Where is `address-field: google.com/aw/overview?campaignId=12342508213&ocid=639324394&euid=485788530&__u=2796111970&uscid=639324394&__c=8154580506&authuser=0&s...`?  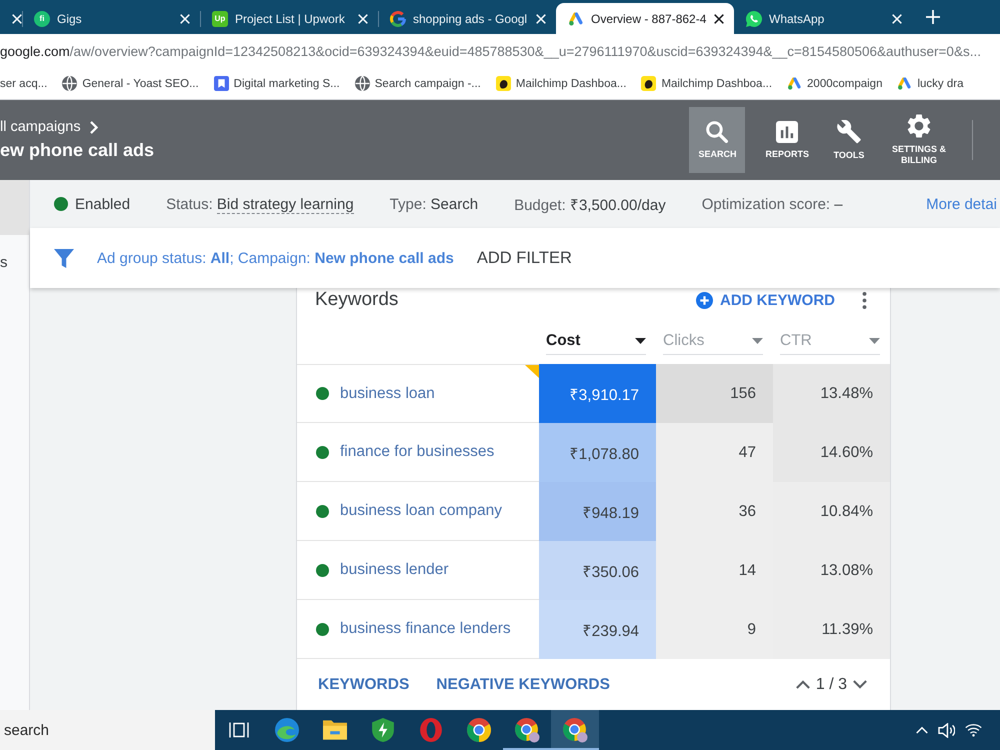 address-field: google.com/aw/overview?campaignId=12342508213&ocid=639324394&euid=485788530&__u=2796111970&uscid=639324394&__c=8154580506&authuser=0&s... is located at coordinates (490, 51).